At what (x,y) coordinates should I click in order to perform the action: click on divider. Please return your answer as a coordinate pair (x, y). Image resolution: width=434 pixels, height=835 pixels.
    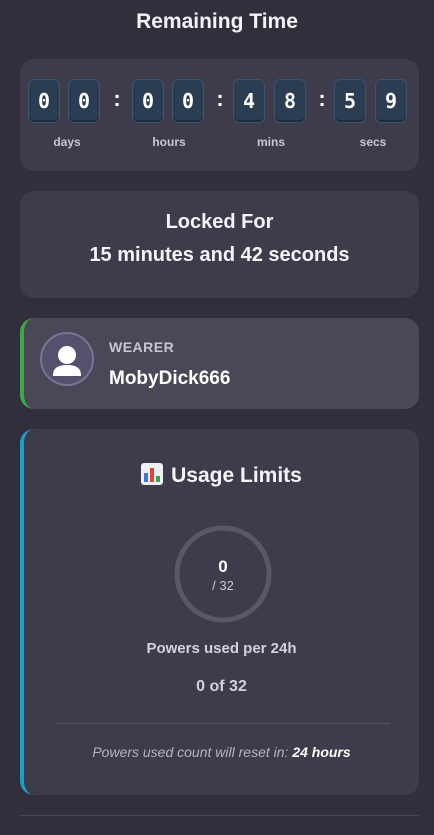
    Looking at the image, I should click on (223, 723).